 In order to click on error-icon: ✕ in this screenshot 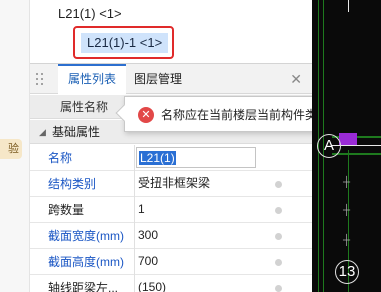, I will do `click(146, 115)`.